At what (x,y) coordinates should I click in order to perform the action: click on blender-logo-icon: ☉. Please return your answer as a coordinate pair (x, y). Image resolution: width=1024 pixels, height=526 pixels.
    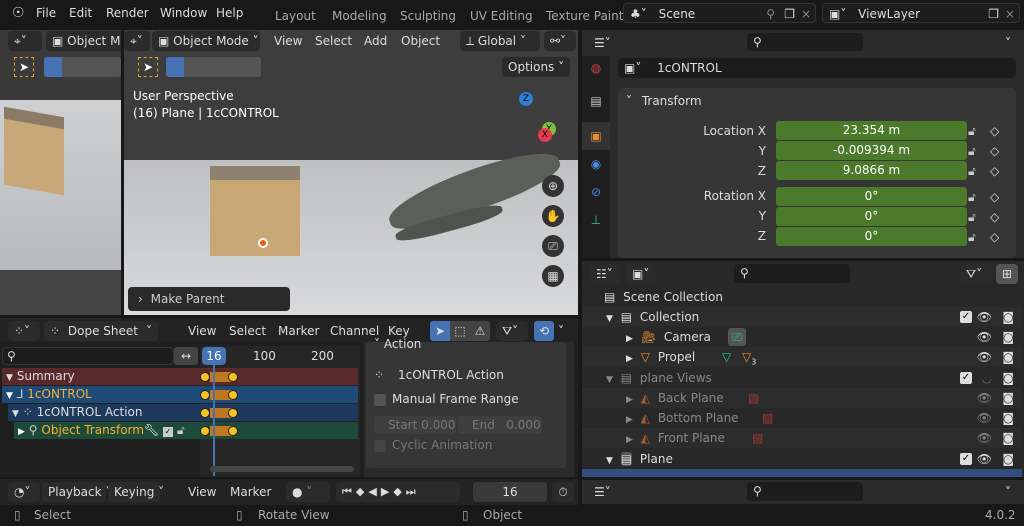
    Looking at the image, I should click on (18, 13).